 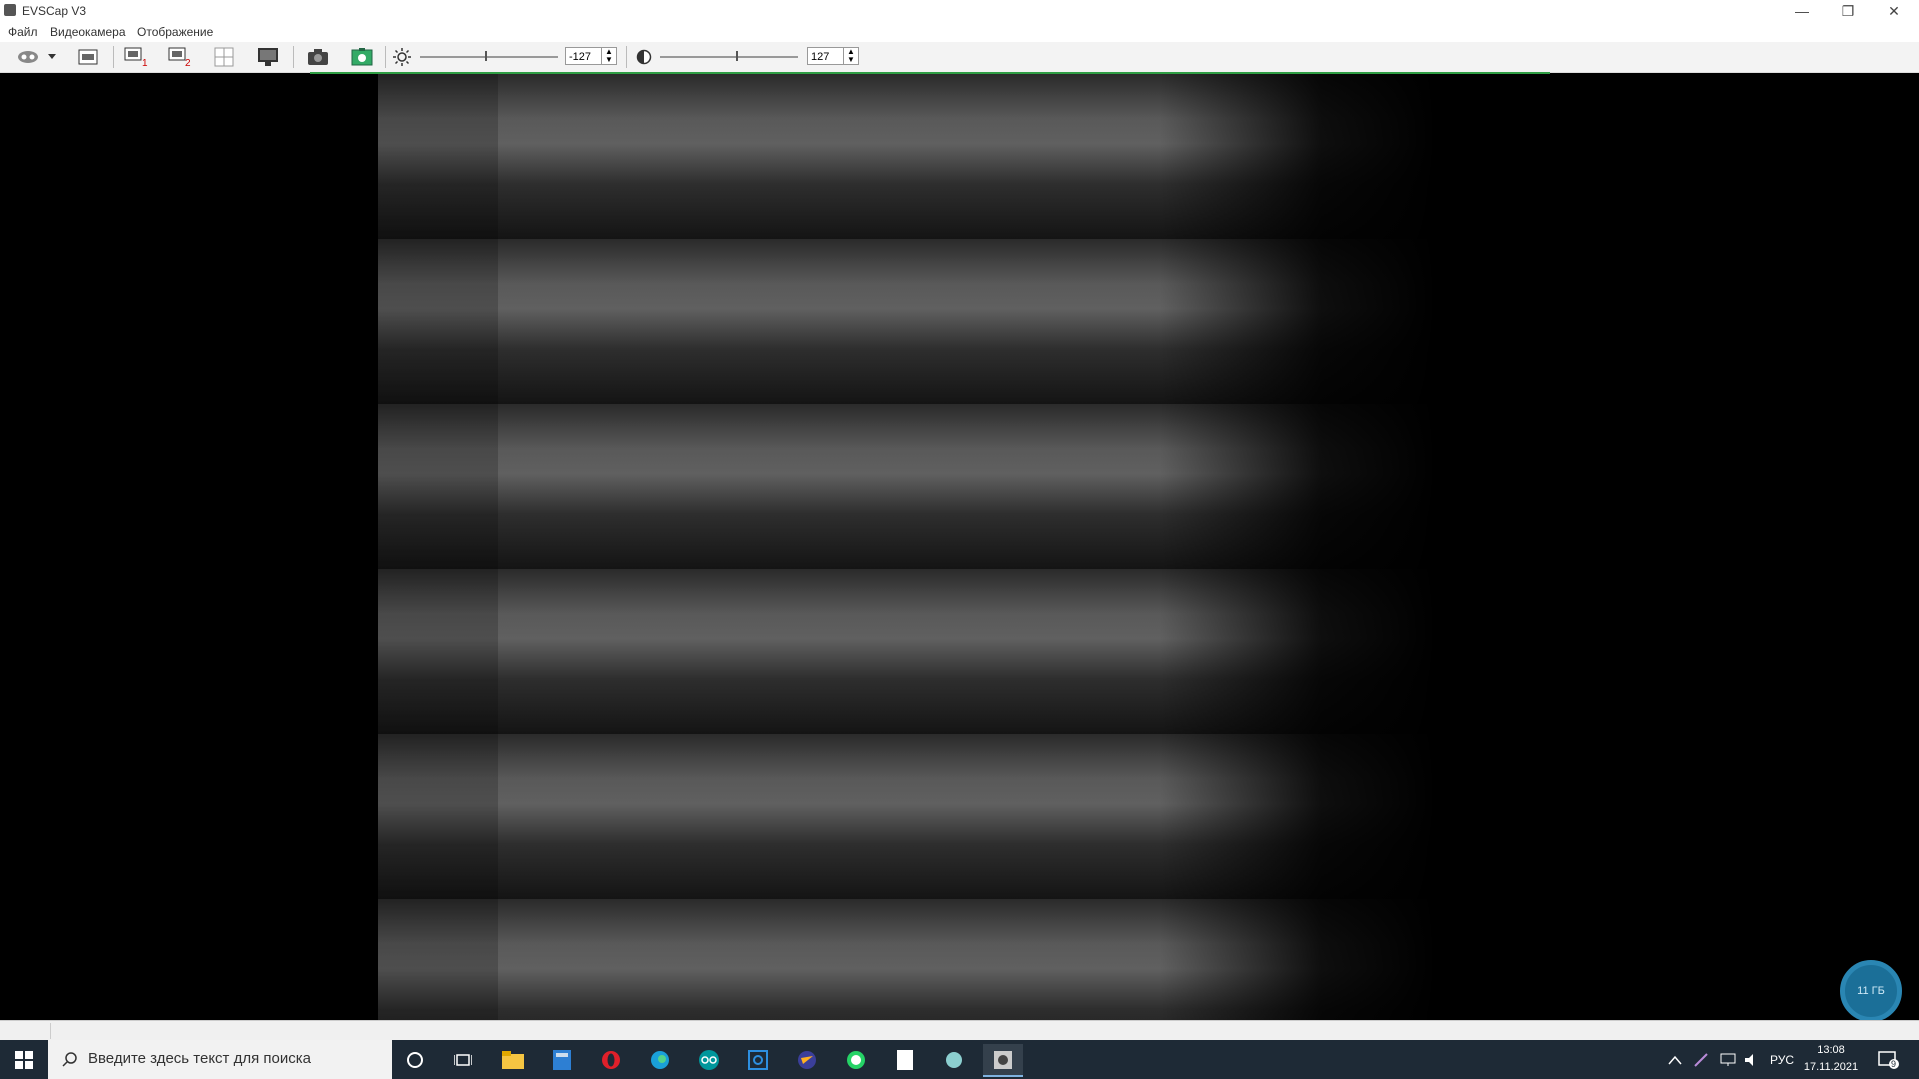 I want to click on cortana-icon, so click(x=415, y=1059).